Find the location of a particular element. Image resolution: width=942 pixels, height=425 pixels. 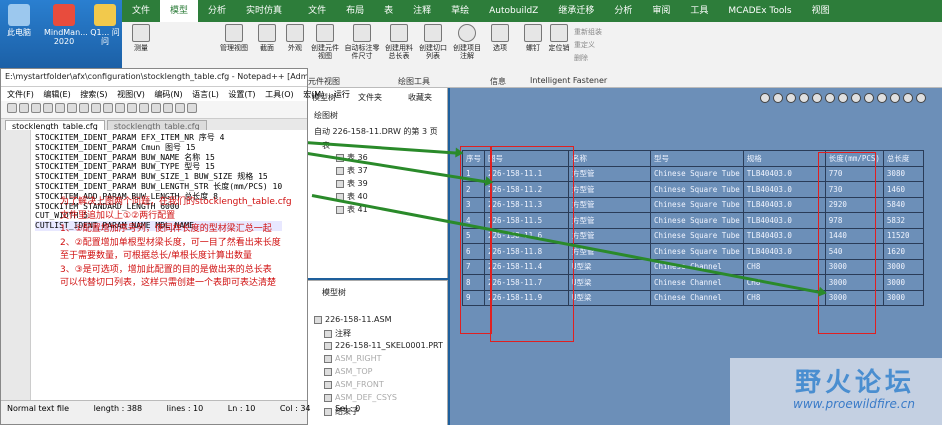

tree-item-label: 注释 is located at coordinates (343, 333).